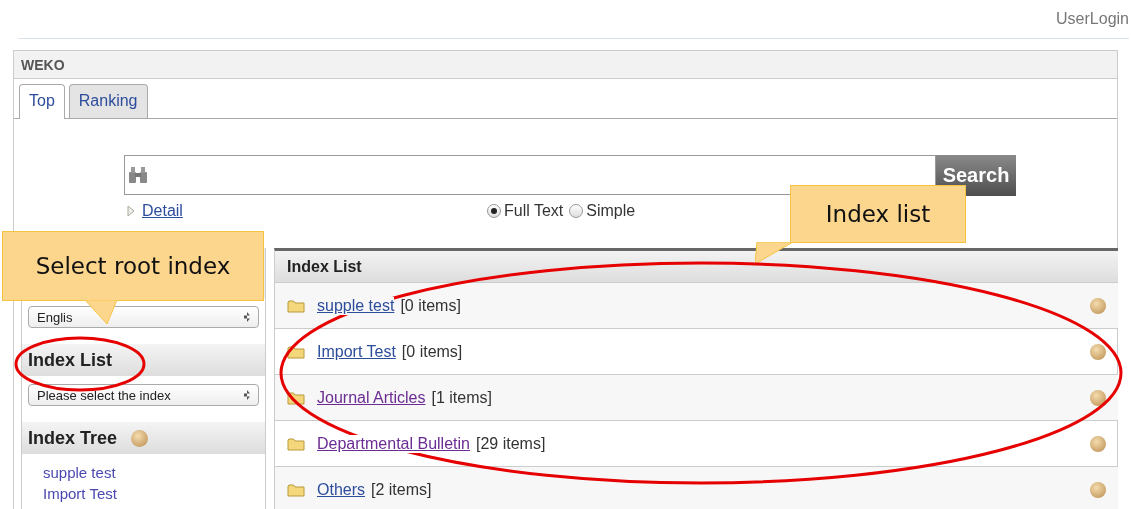 This screenshot has height=509, width=1131. What do you see at coordinates (143, 317) in the screenshot?
I see `language-select: Englis` at bounding box center [143, 317].